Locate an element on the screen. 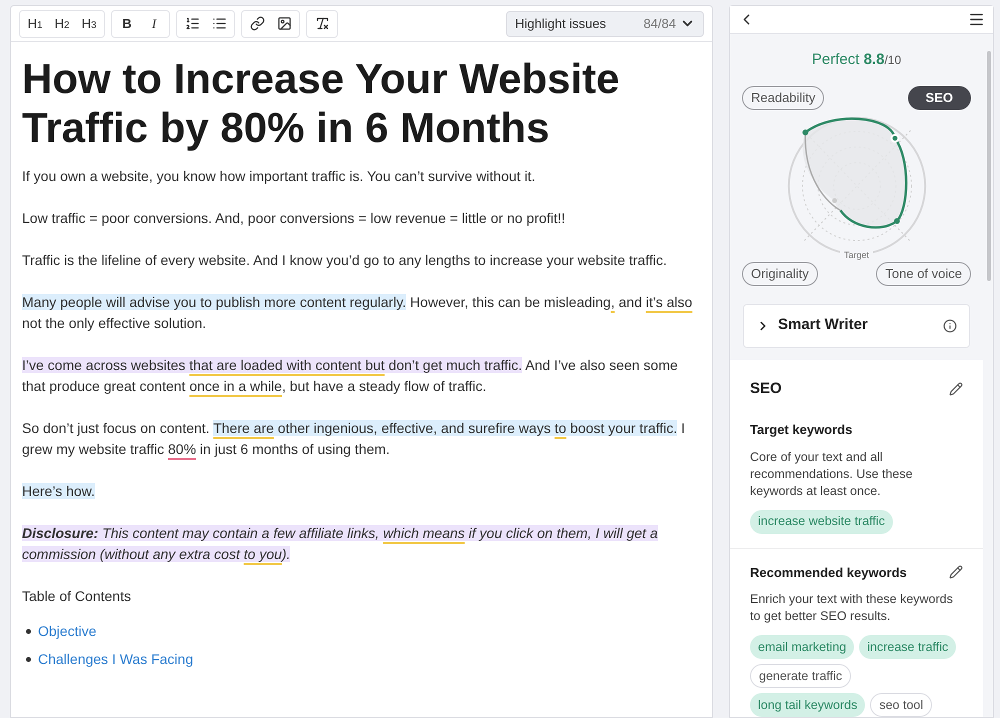 Image resolution: width=1000 pixels, height=718 pixels. paragraph: So don’t just focus on content. There are other ingenious, effective, and surefire ways to boost your traffic. I grew my website traffic 80% in just 6 months of using them. is located at coordinates (354, 439).